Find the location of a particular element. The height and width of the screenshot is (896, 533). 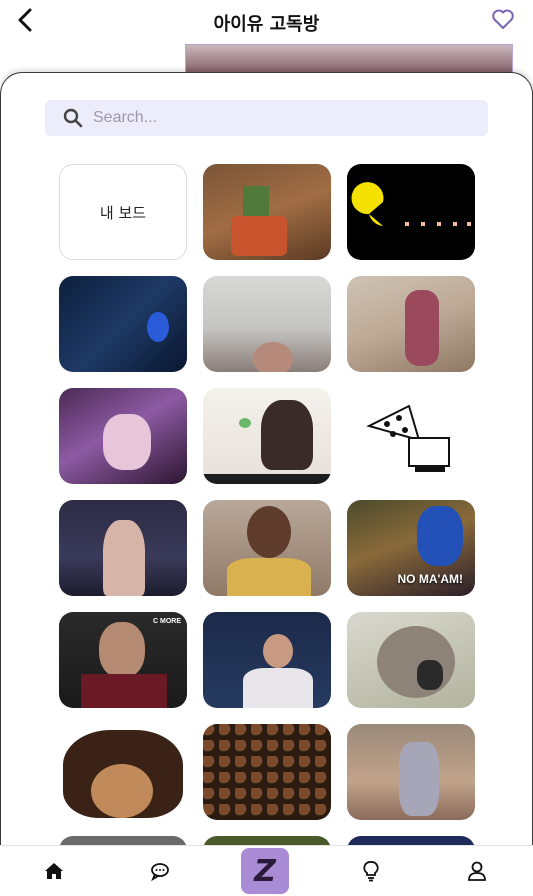

search-bar is located at coordinates (266, 118).